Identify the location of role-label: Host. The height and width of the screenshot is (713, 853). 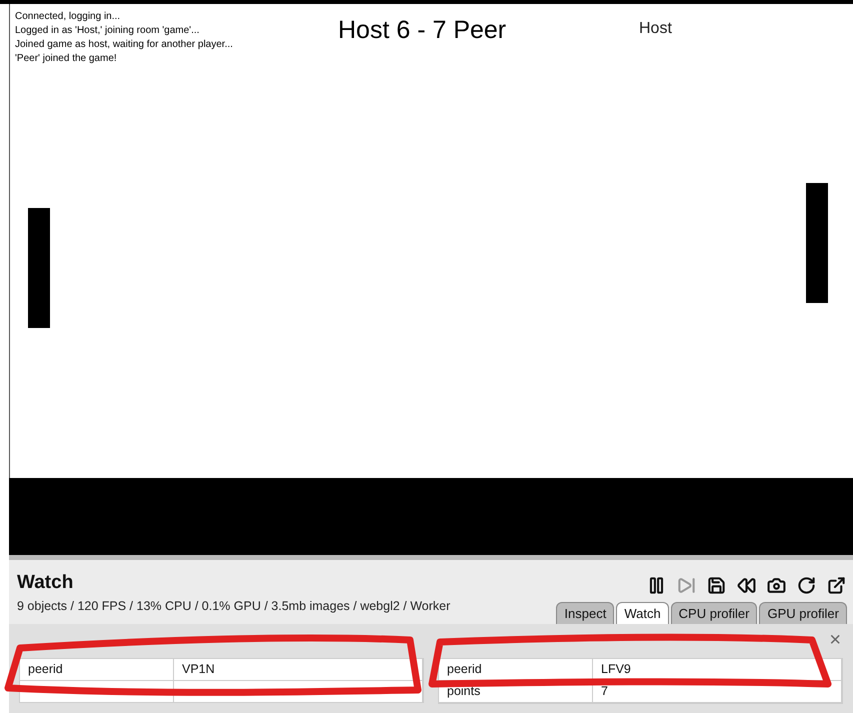
(655, 29).